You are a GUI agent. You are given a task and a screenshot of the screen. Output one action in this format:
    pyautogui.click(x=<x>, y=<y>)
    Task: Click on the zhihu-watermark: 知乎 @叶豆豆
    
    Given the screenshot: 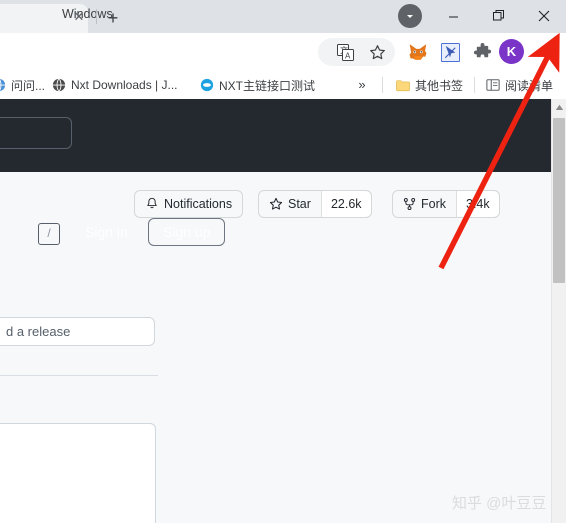 What is the action you would take?
    pyautogui.click(x=499, y=503)
    